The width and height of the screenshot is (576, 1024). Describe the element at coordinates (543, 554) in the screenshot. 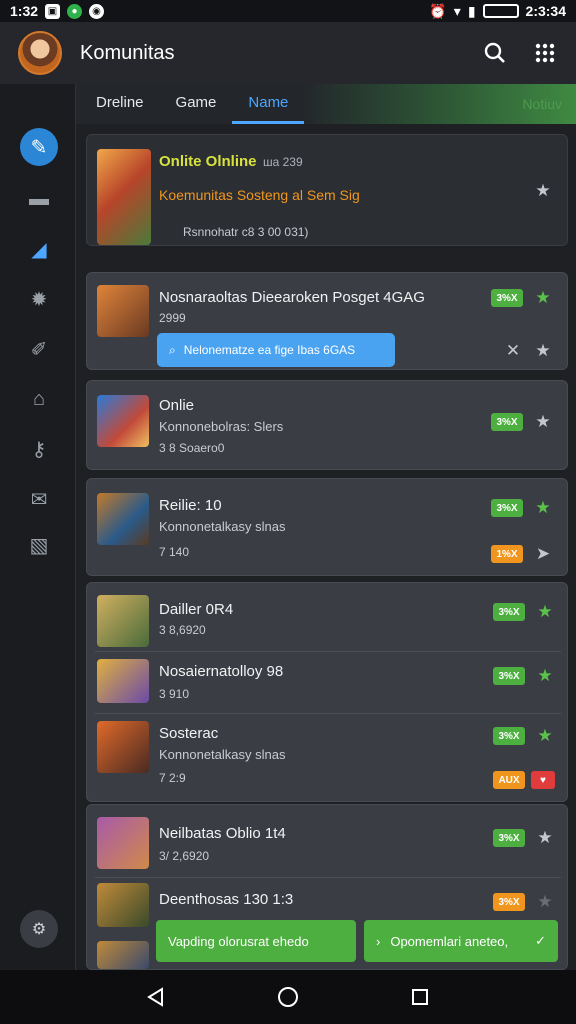

I see `share-icon: ➤` at that location.